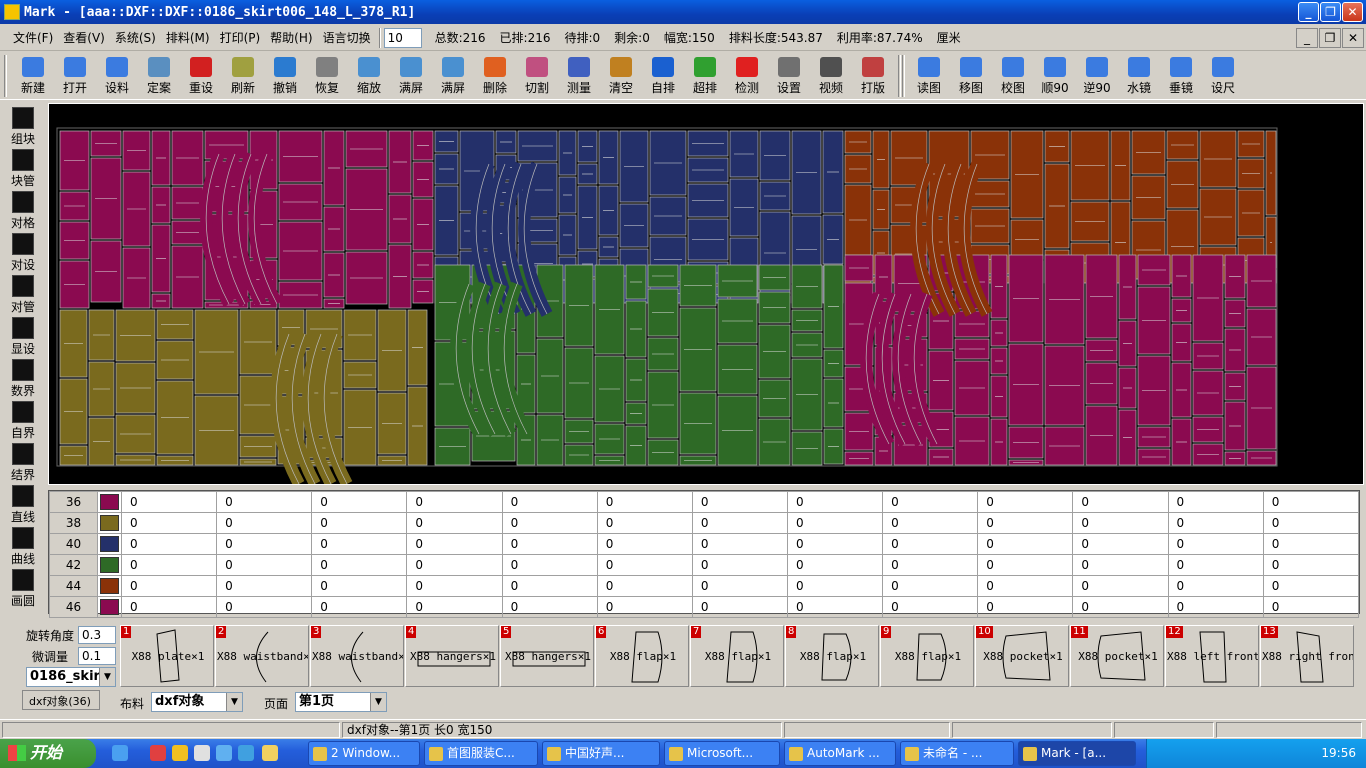 This screenshot has height=768, width=1366. I want to click on toolbar-button-l20: 打版, so click(873, 75).